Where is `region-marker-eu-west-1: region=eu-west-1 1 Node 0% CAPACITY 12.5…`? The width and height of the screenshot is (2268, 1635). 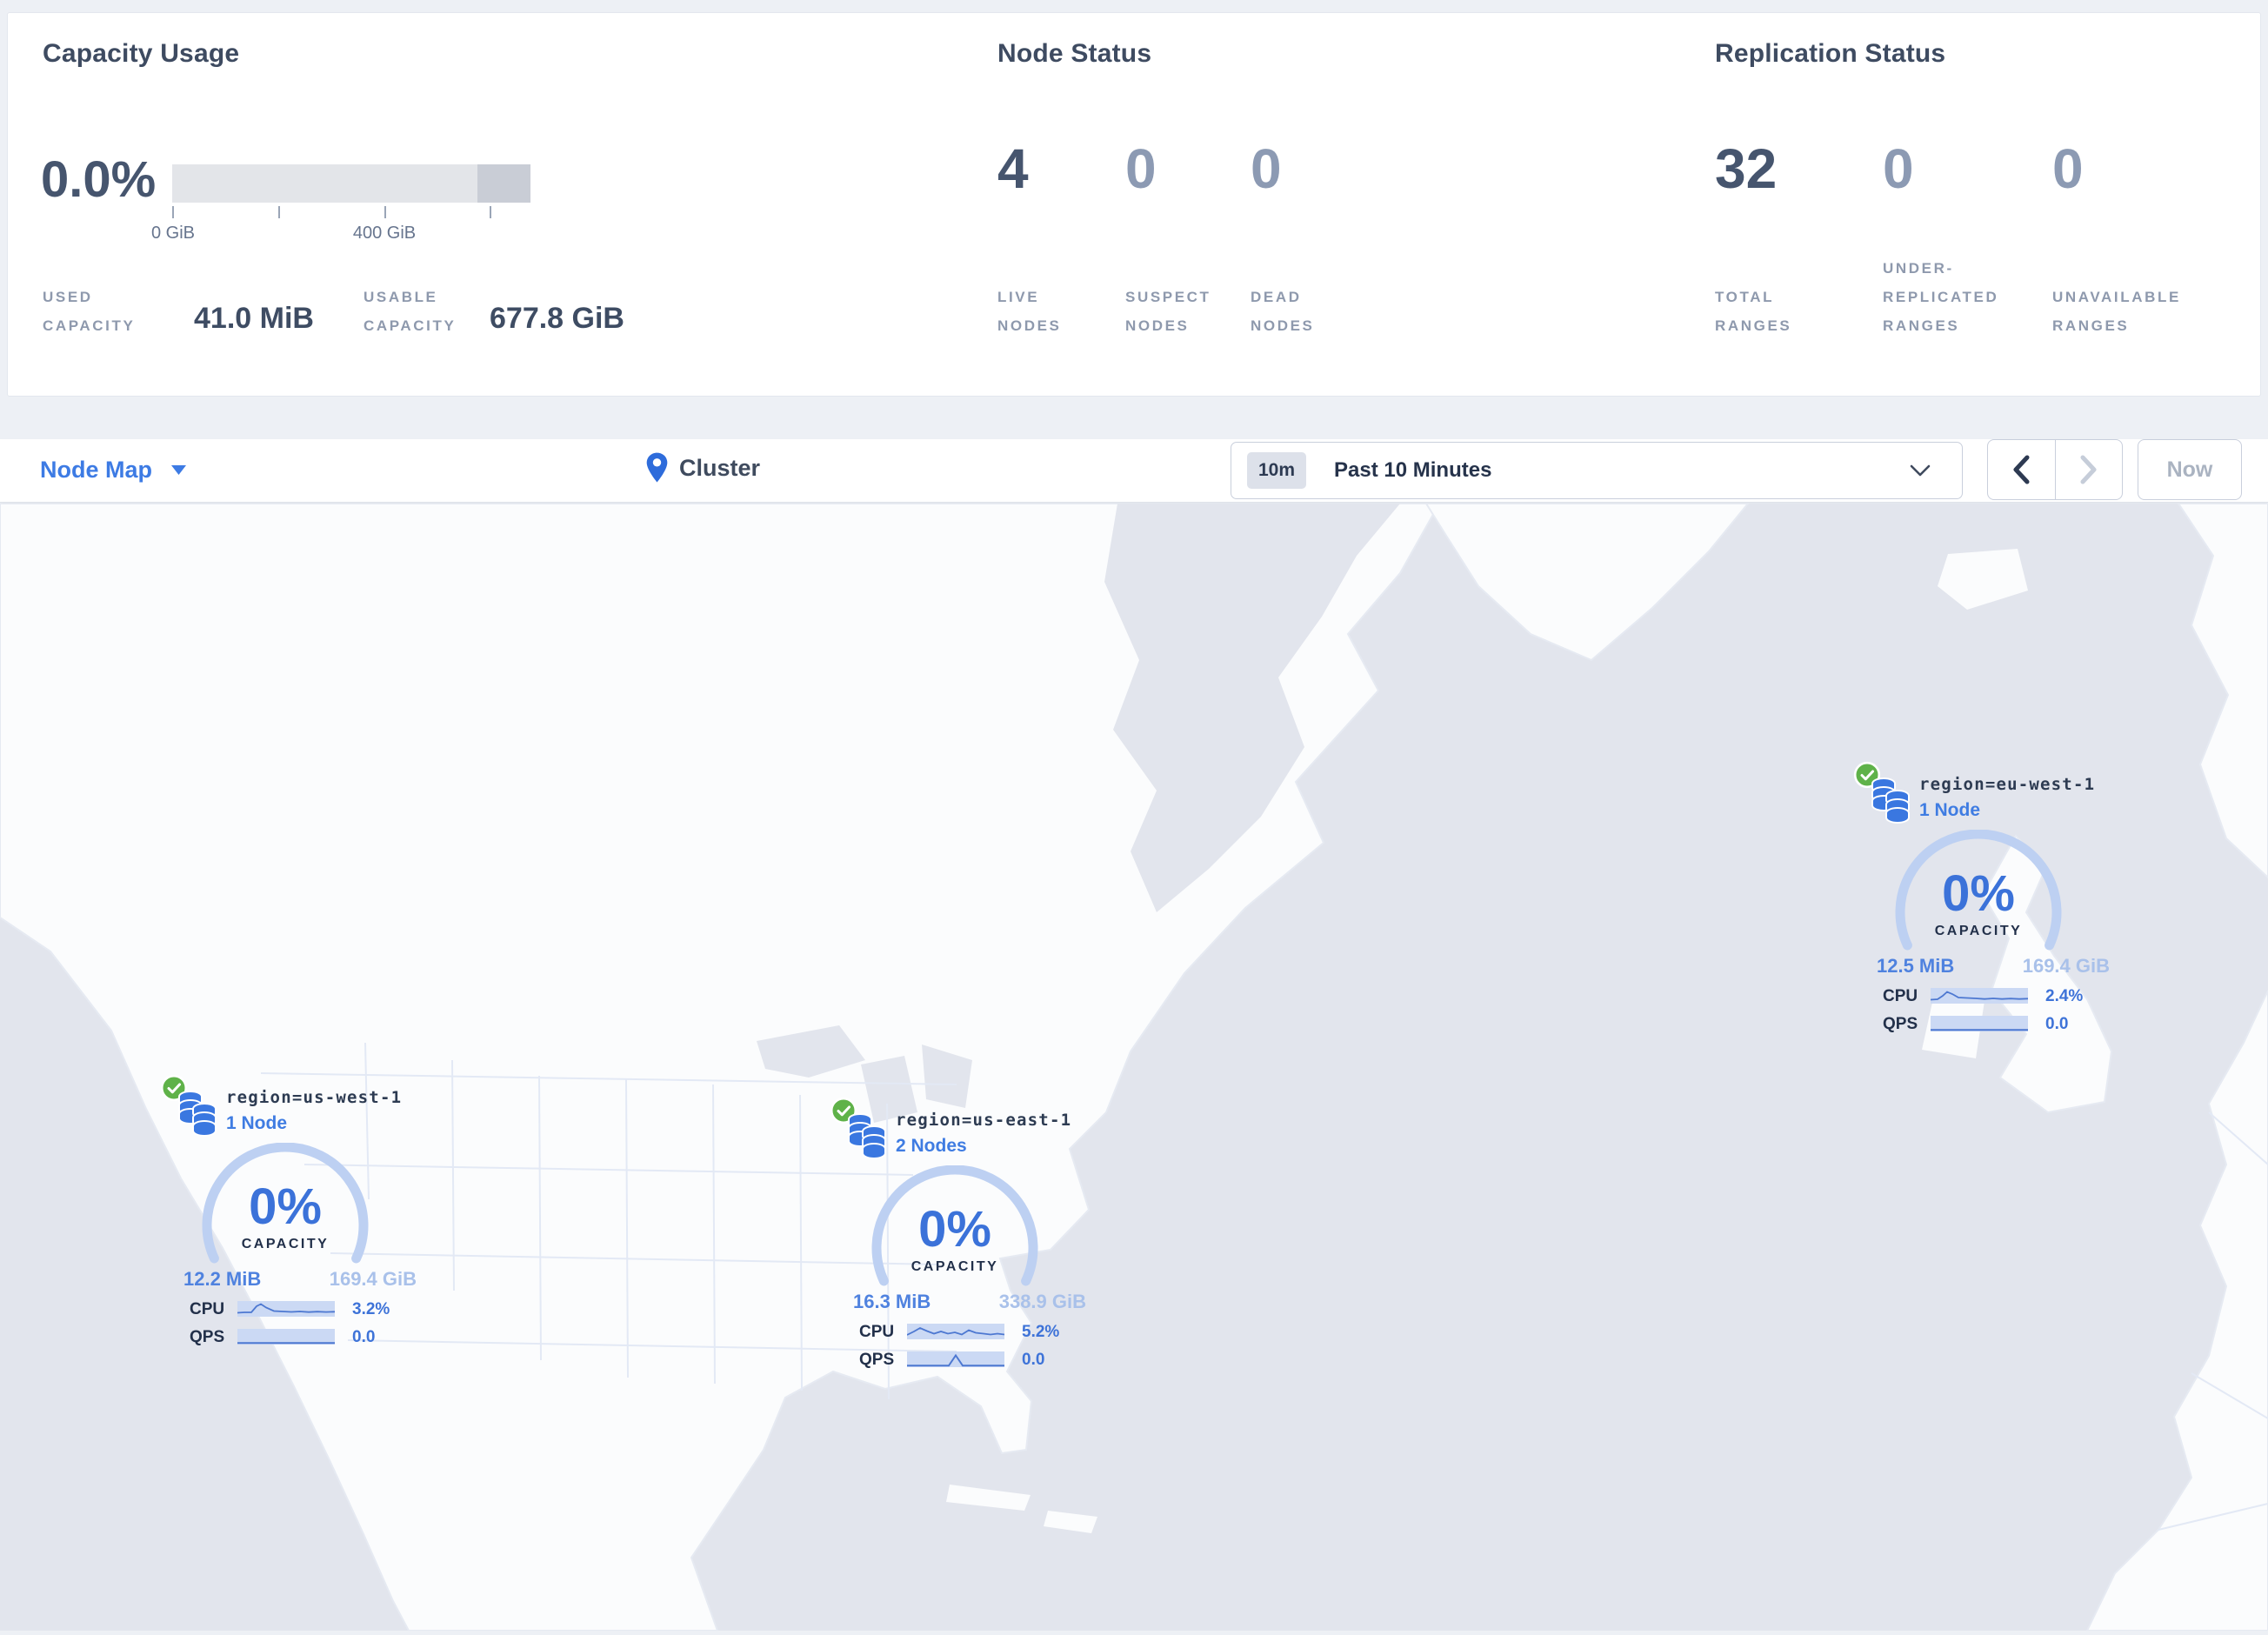 region-marker-eu-west-1: region=eu-west-1 1 Node 0% CAPACITY 12.5… is located at coordinates (1978, 907).